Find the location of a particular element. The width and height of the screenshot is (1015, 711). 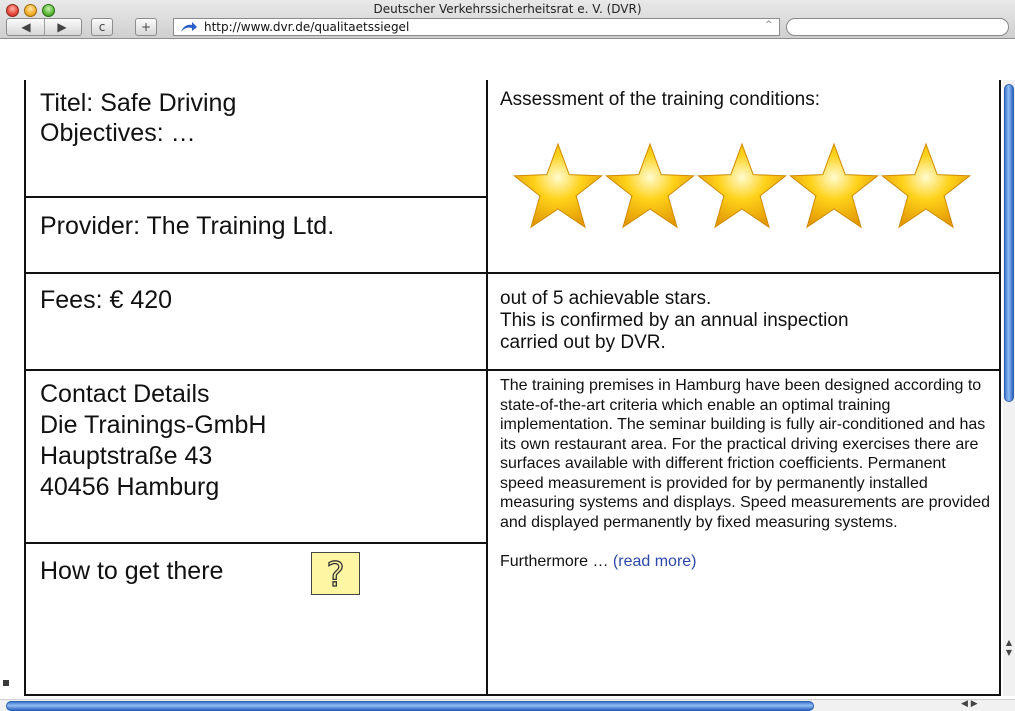

back-forward-buttons: ◀ ▶ is located at coordinates (44, 27).